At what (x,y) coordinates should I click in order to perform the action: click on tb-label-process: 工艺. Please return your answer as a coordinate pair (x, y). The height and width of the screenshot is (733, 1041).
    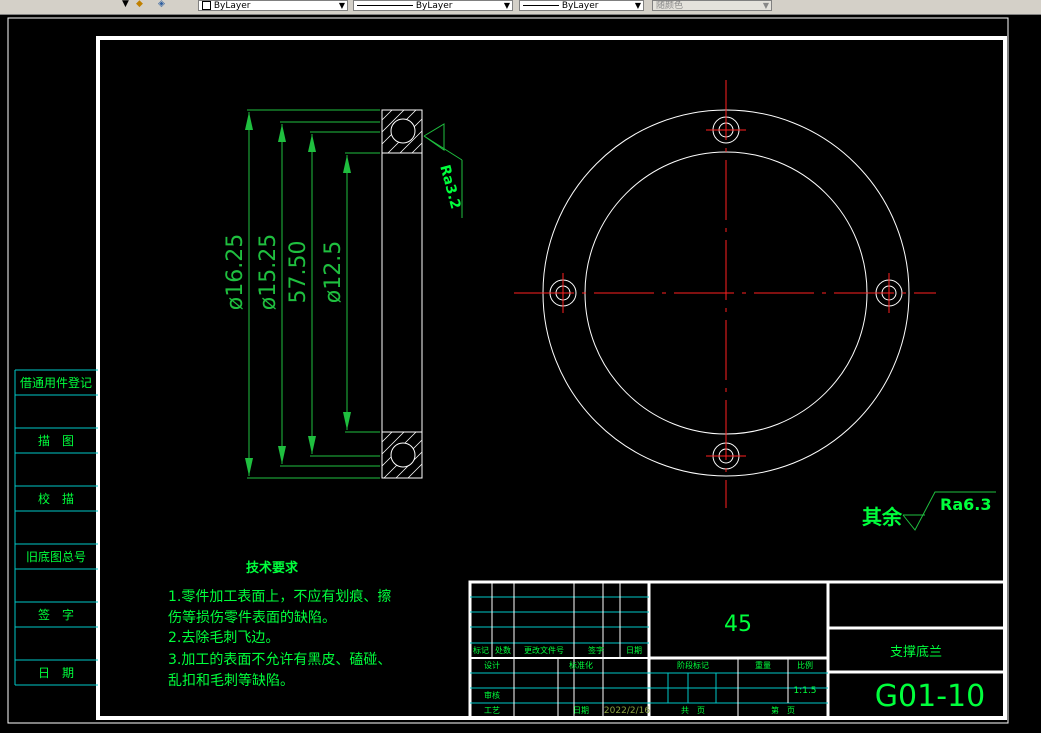
    Looking at the image, I should click on (492, 710).